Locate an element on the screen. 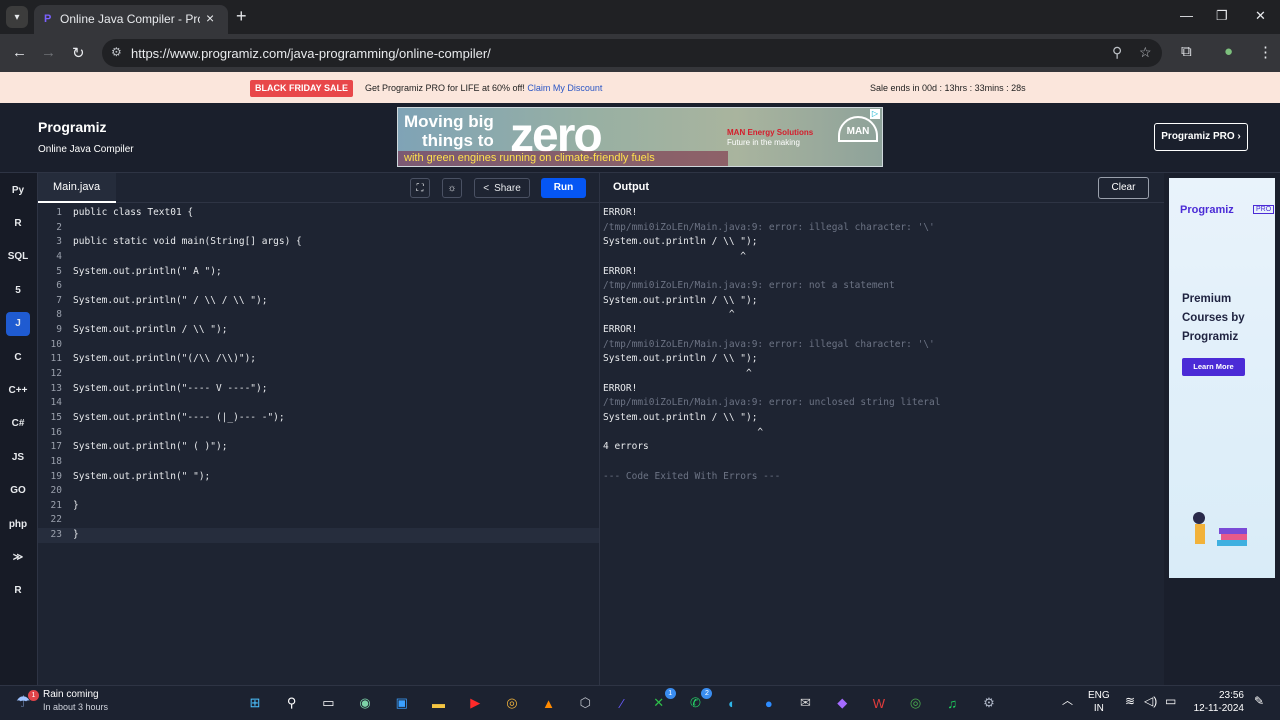 The height and width of the screenshot is (720, 1280). csharp-icon: C# is located at coordinates (18, 424).